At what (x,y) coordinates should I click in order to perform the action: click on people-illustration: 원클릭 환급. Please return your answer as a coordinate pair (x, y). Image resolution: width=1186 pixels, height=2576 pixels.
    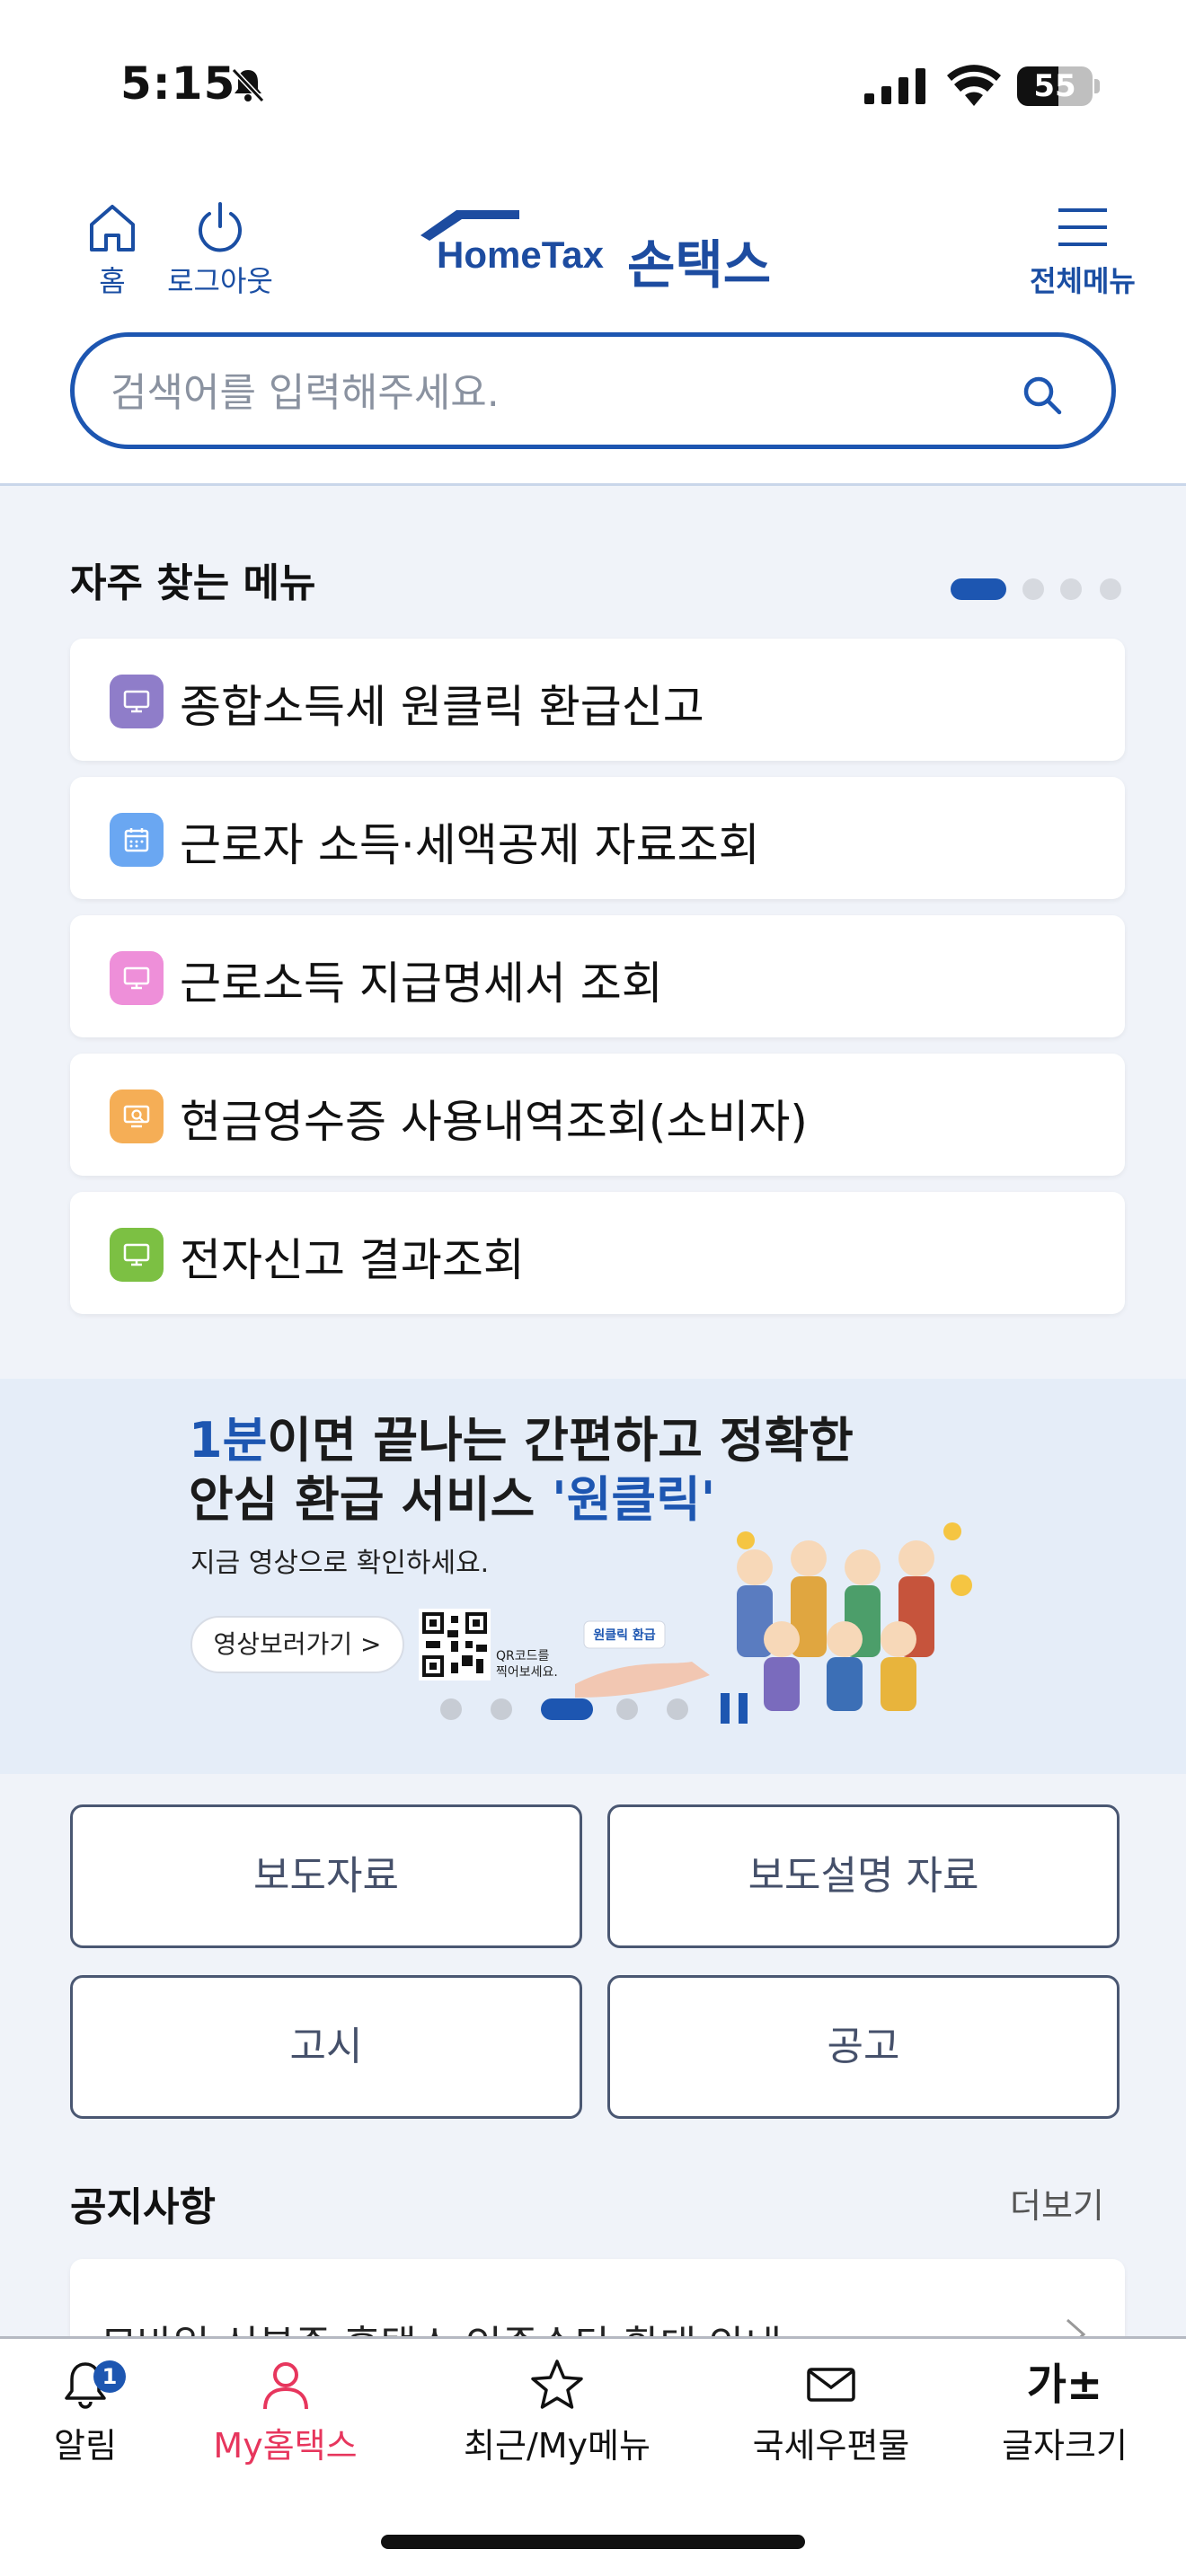
    Looking at the image, I should click on (773, 1616).